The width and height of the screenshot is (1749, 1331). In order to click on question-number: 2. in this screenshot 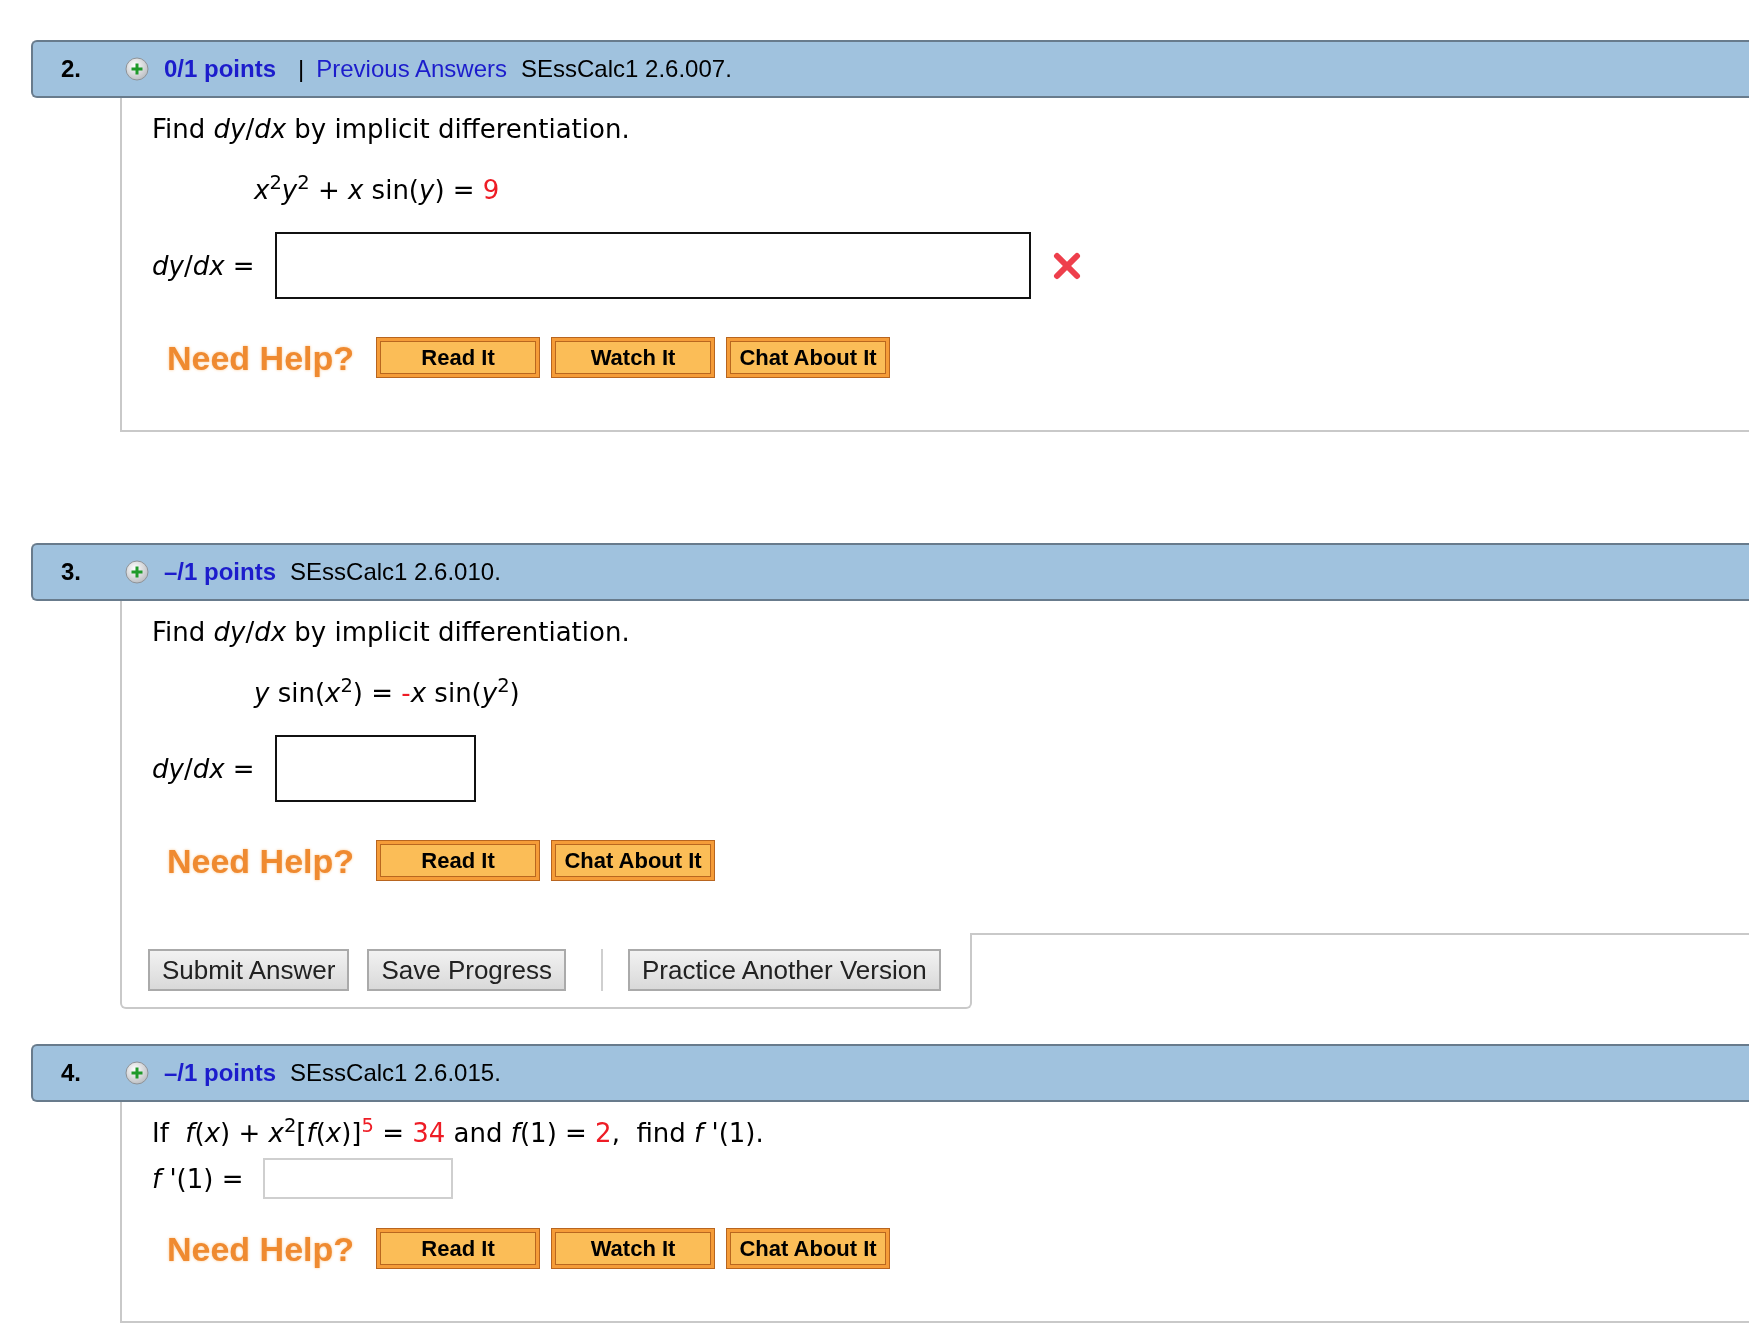, I will do `click(71, 69)`.